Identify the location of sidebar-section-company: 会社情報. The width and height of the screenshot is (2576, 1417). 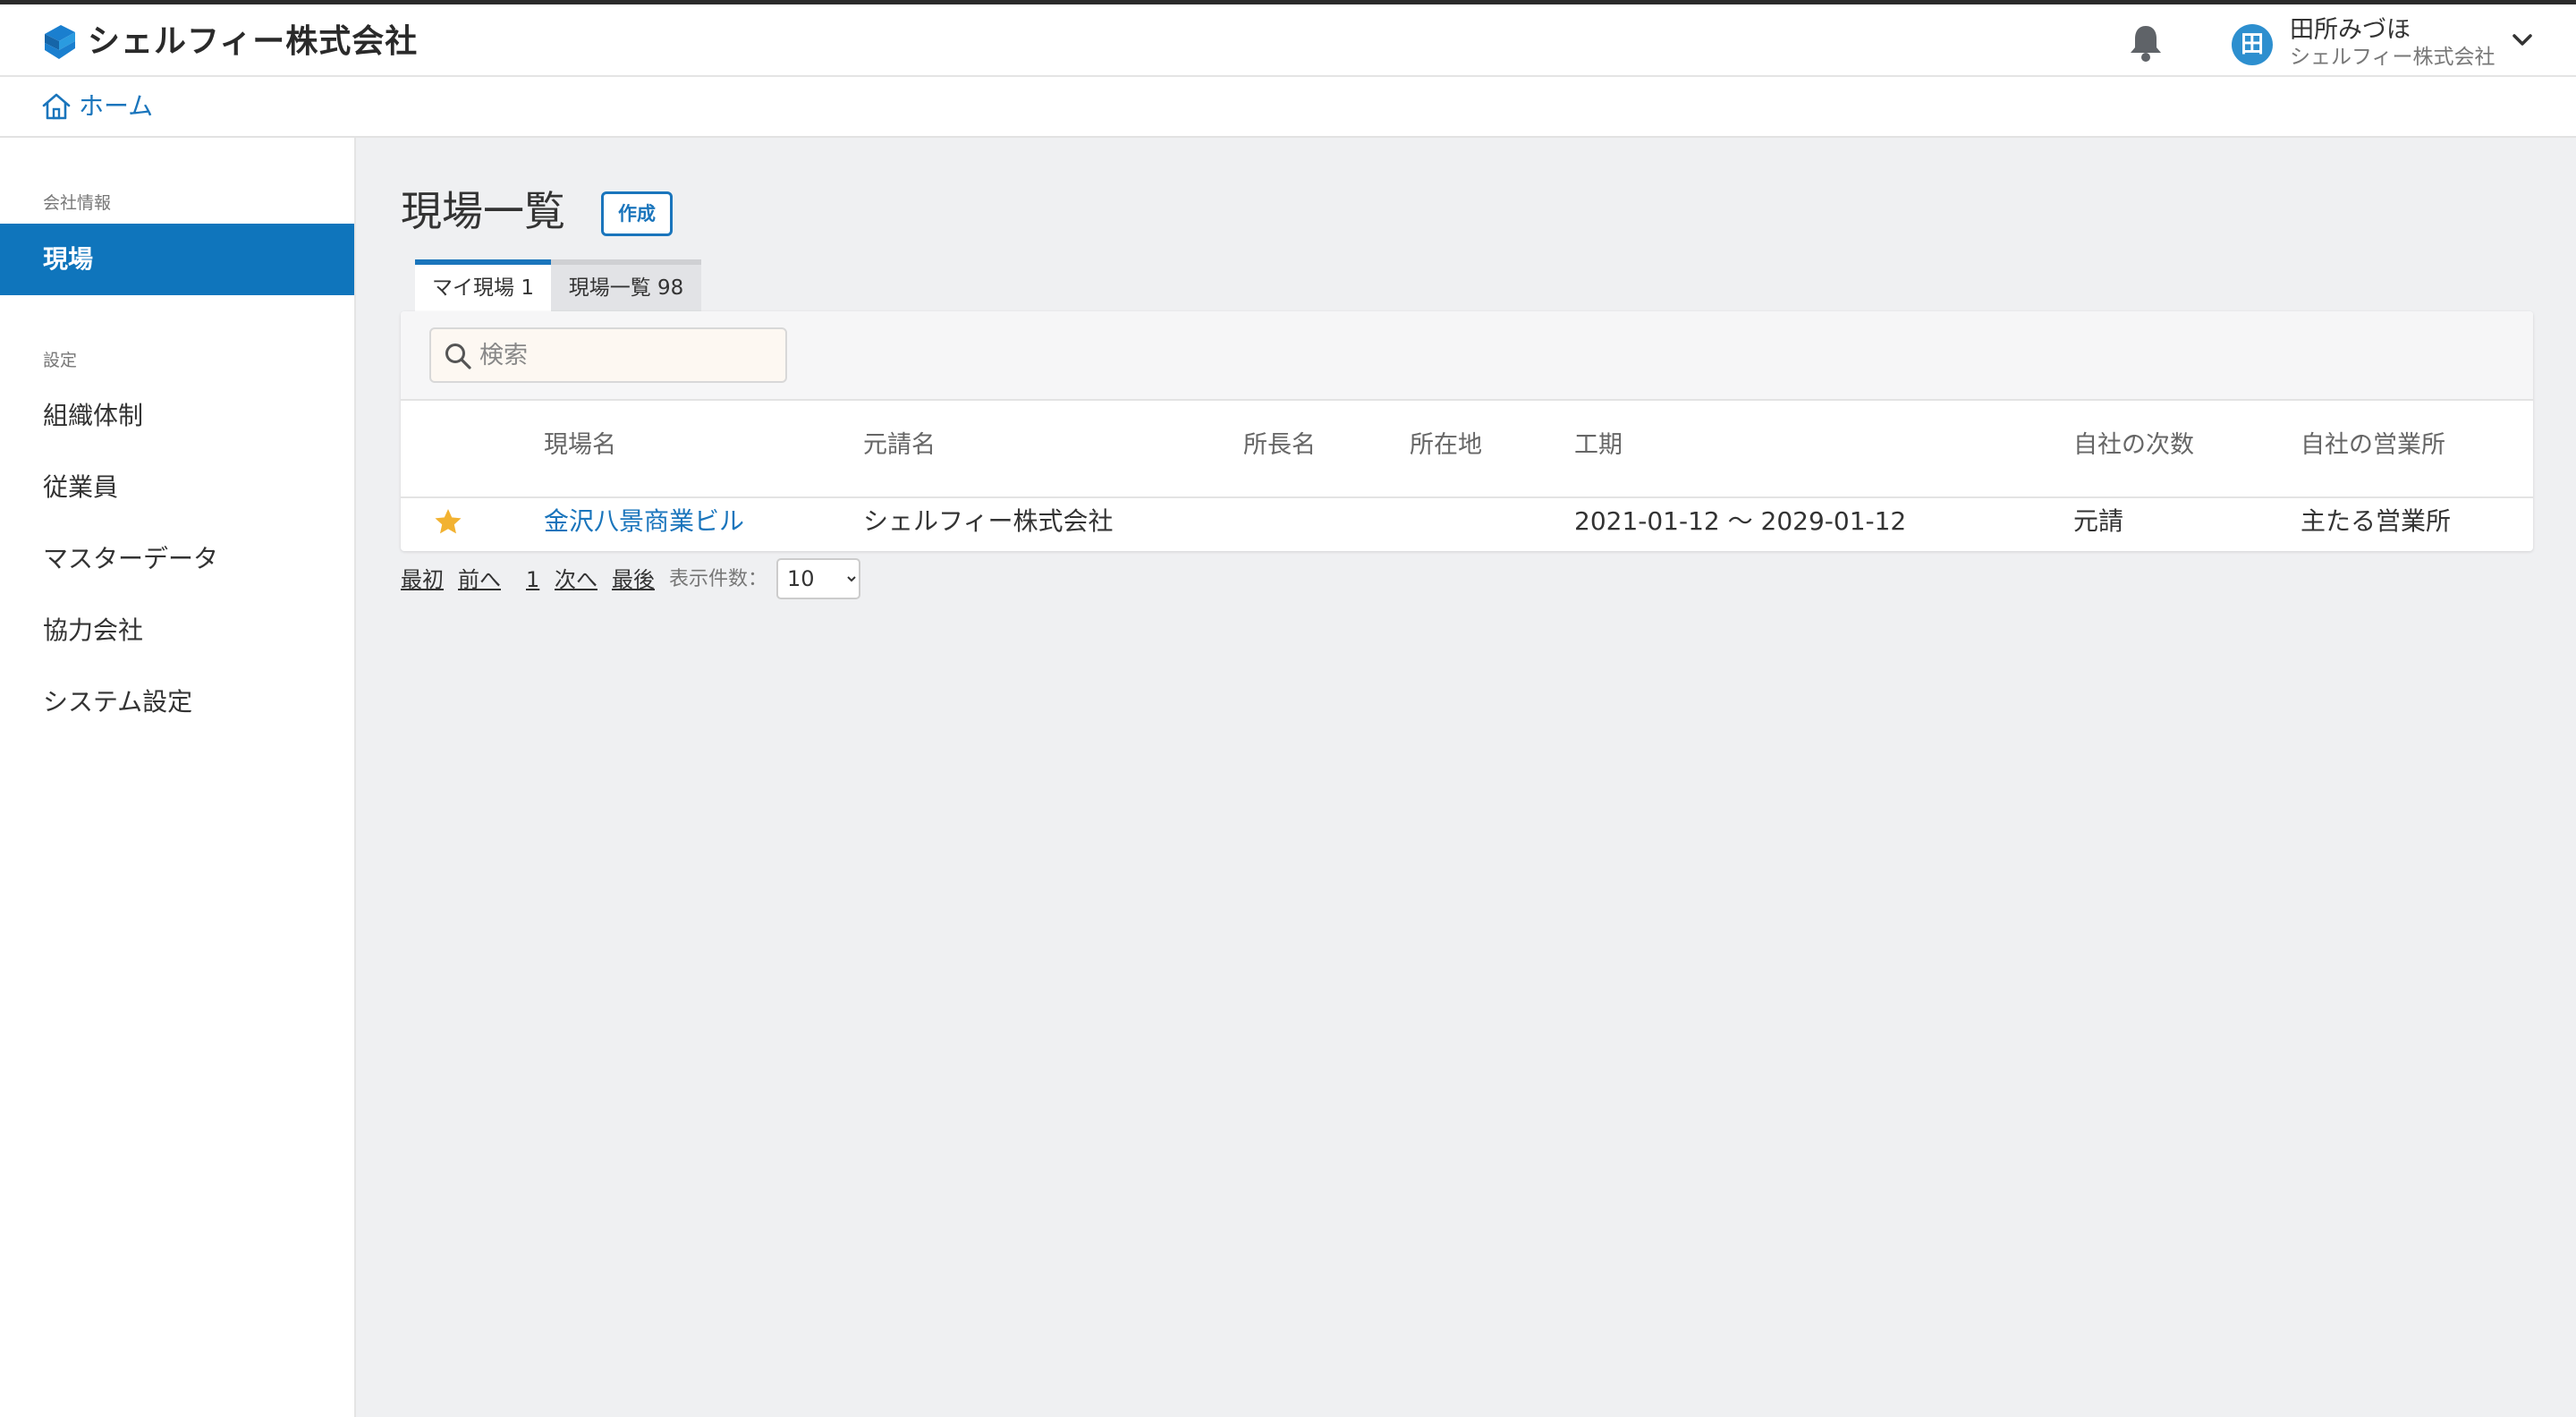
(77, 203).